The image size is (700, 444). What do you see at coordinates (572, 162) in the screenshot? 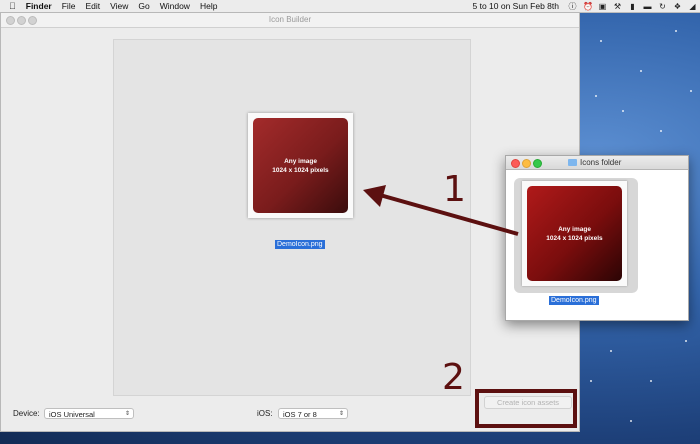
I see `folder-icon` at bounding box center [572, 162].